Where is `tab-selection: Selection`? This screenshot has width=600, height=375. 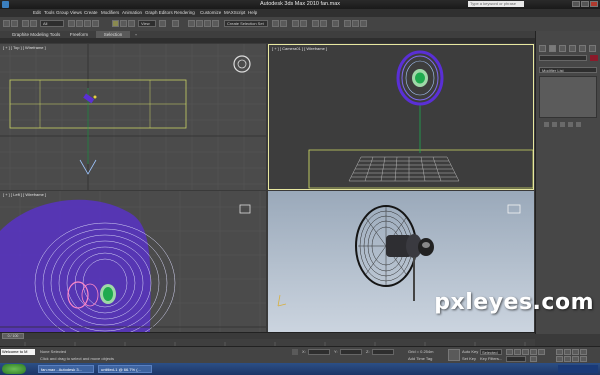 tab-selection: Selection is located at coordinates (113, 34).